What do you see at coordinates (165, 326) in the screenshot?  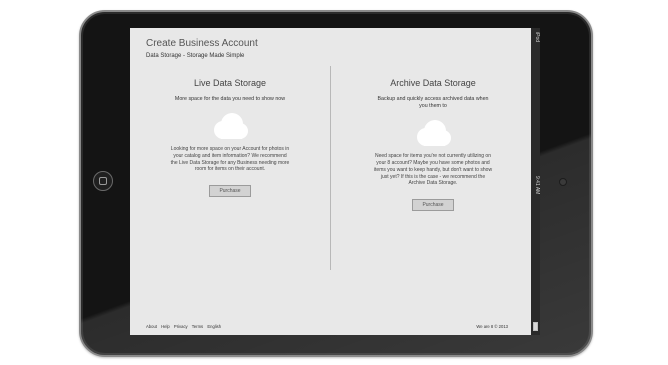 I see `footer-link-help: Help` at bounding box center [165, 326].